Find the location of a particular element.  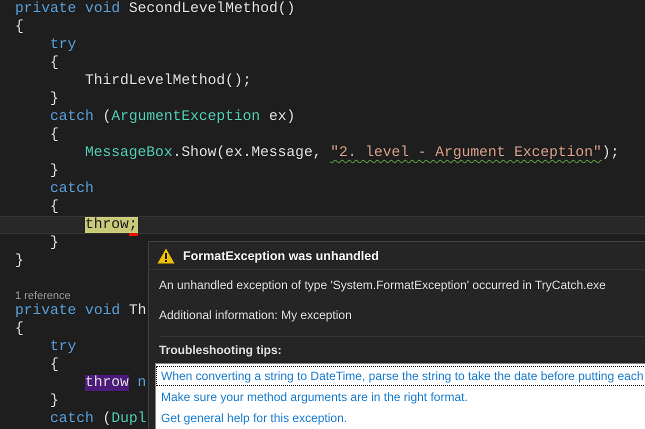

code-token: n is located at coordinates (141, 383).